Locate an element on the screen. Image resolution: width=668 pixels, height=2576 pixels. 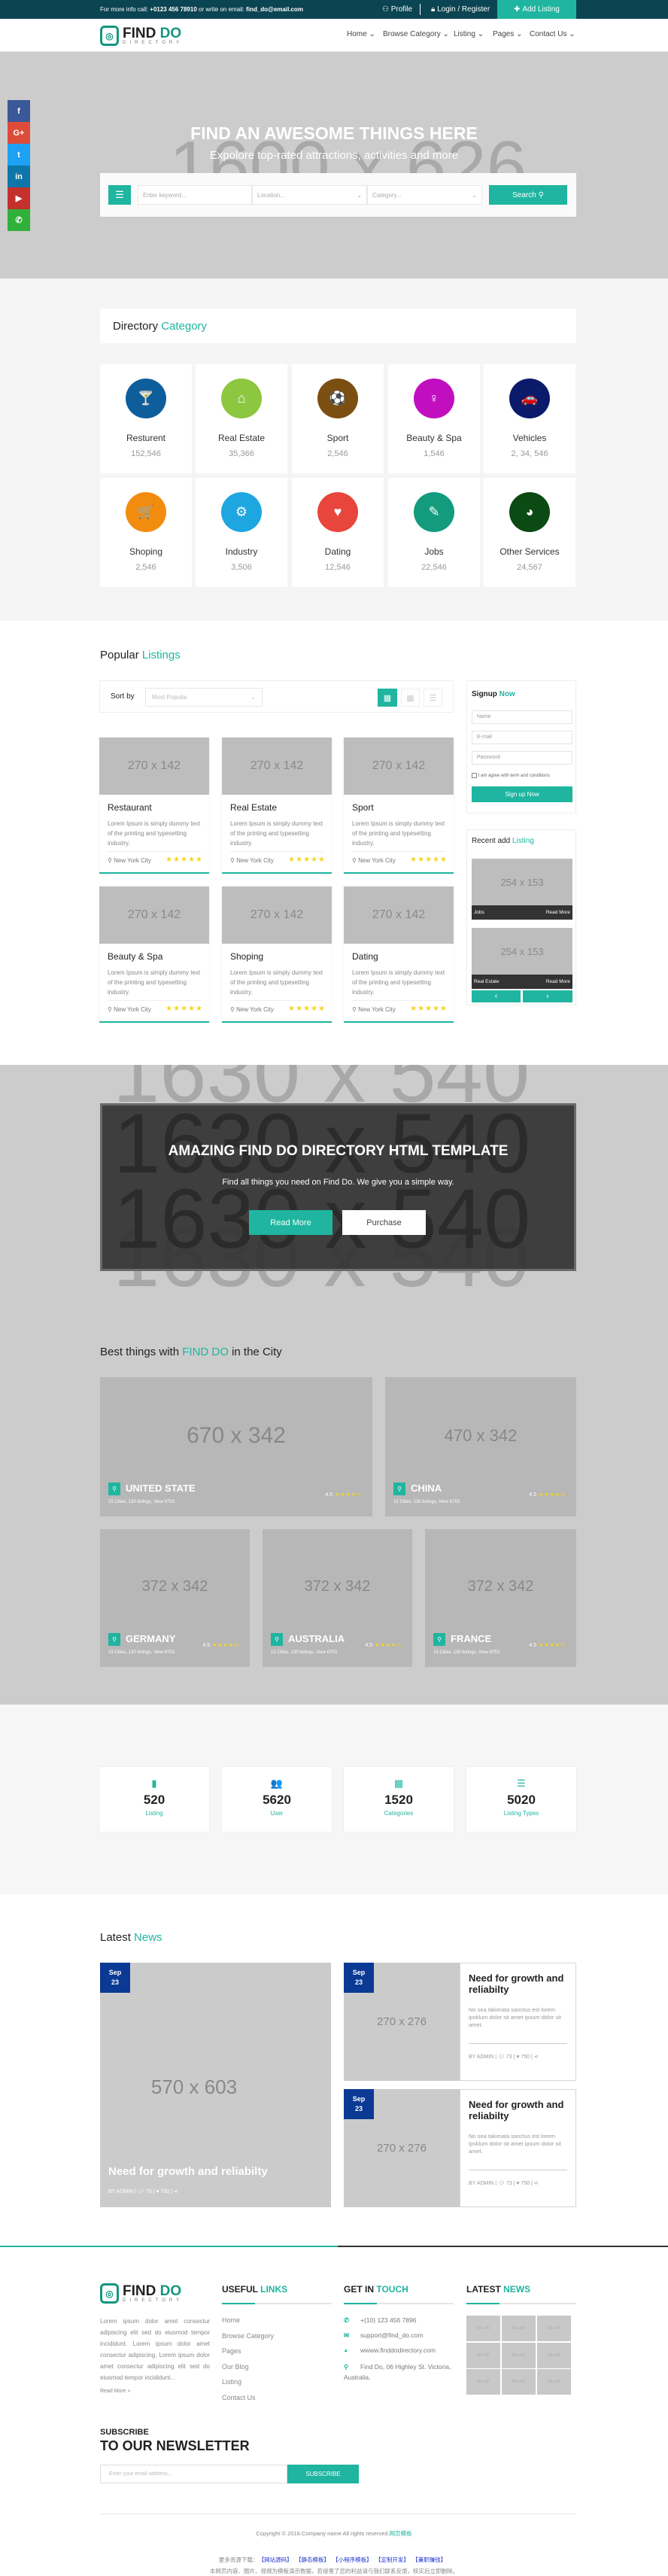
prev-button: ‹ is located at coordinates (496, 996).